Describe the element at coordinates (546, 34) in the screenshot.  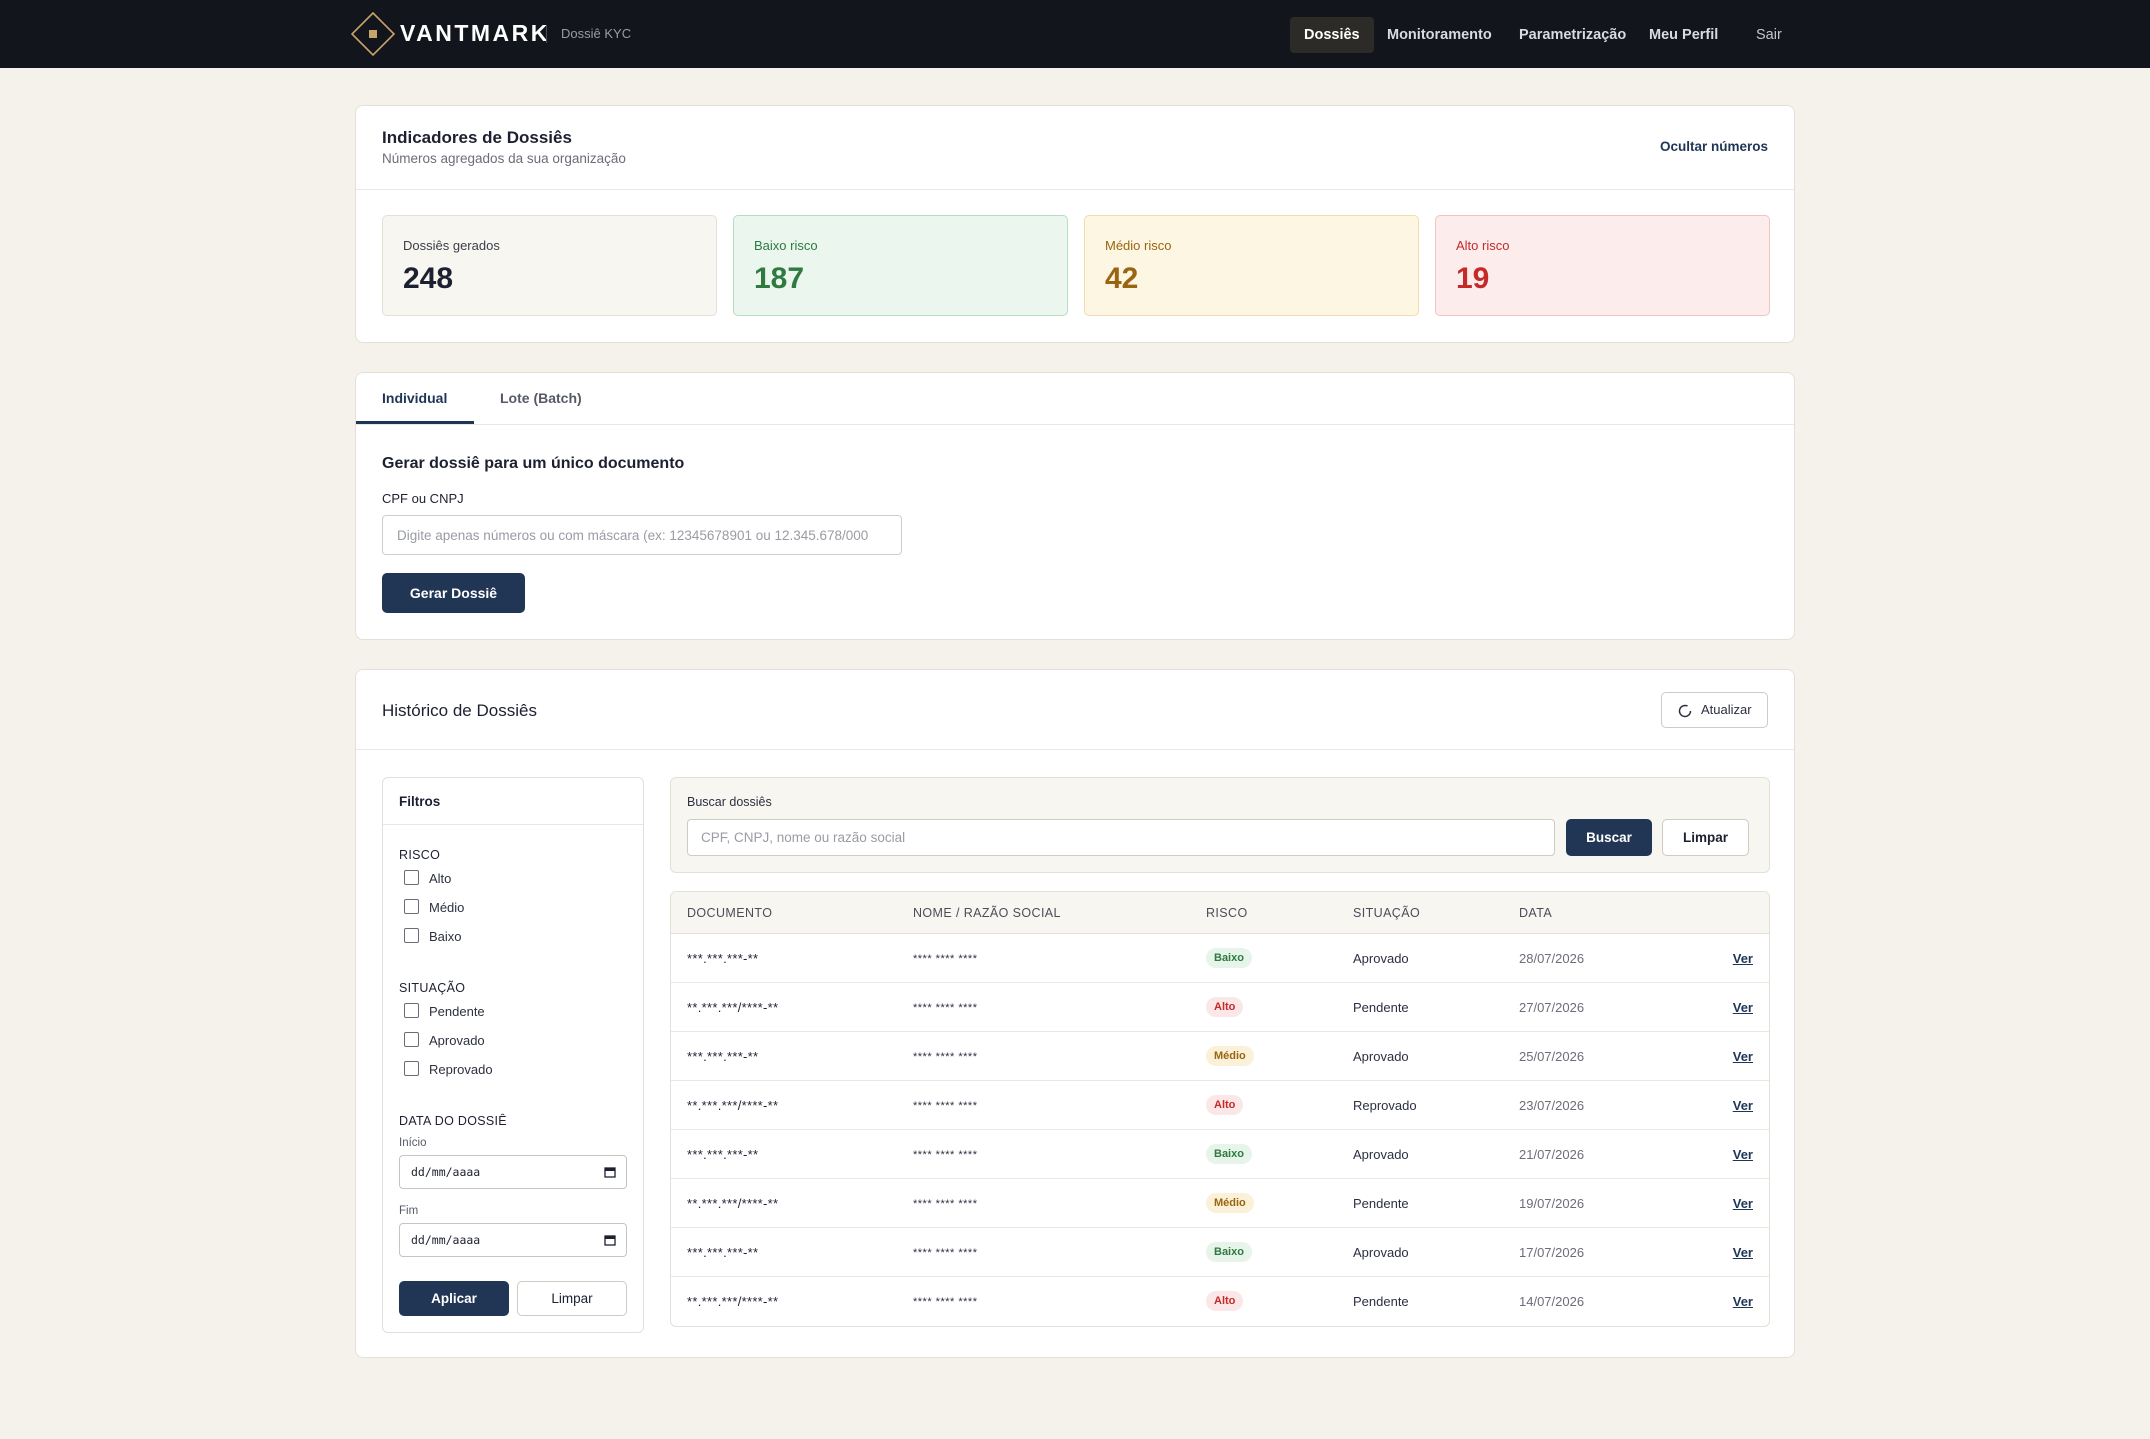
I see `brand-divider` at that location.